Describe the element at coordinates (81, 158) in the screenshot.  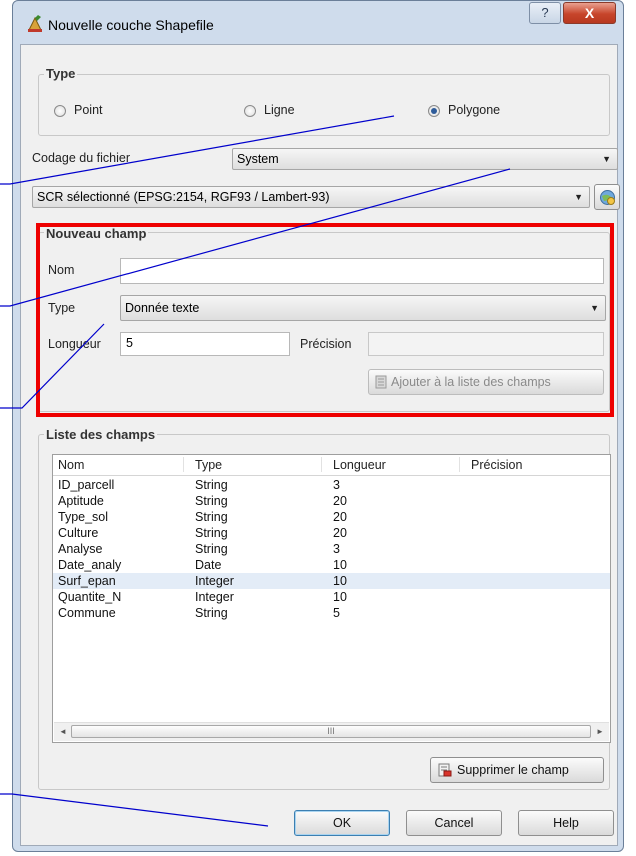
I see `encoding-label: Codage du fichier` at that location.